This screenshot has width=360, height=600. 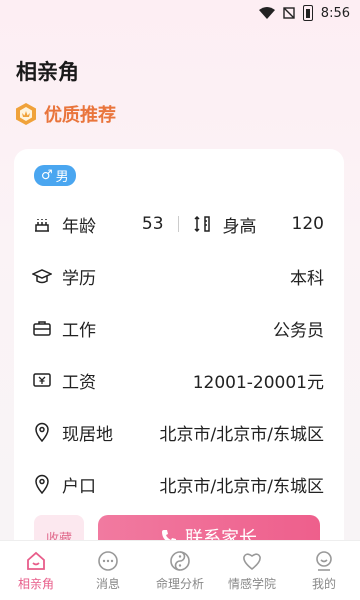 I want to click on yin-yang-icon, so click(x=180, y=560).